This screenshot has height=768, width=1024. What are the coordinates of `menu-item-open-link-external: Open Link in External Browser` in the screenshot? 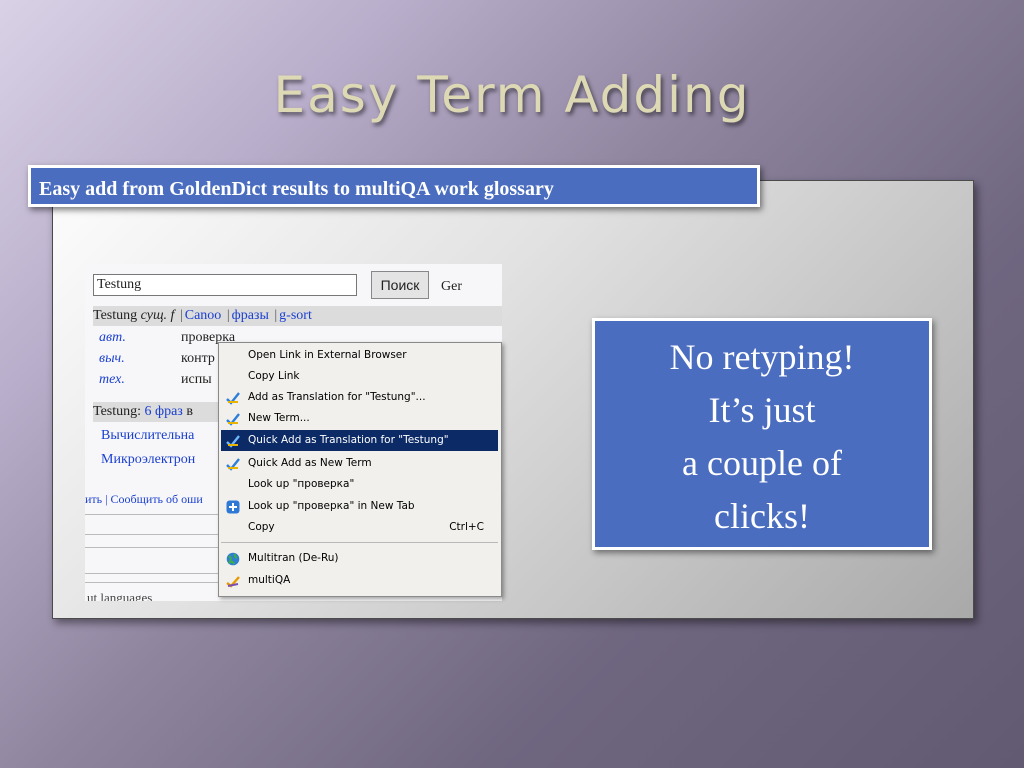 It's located at (359, 355).